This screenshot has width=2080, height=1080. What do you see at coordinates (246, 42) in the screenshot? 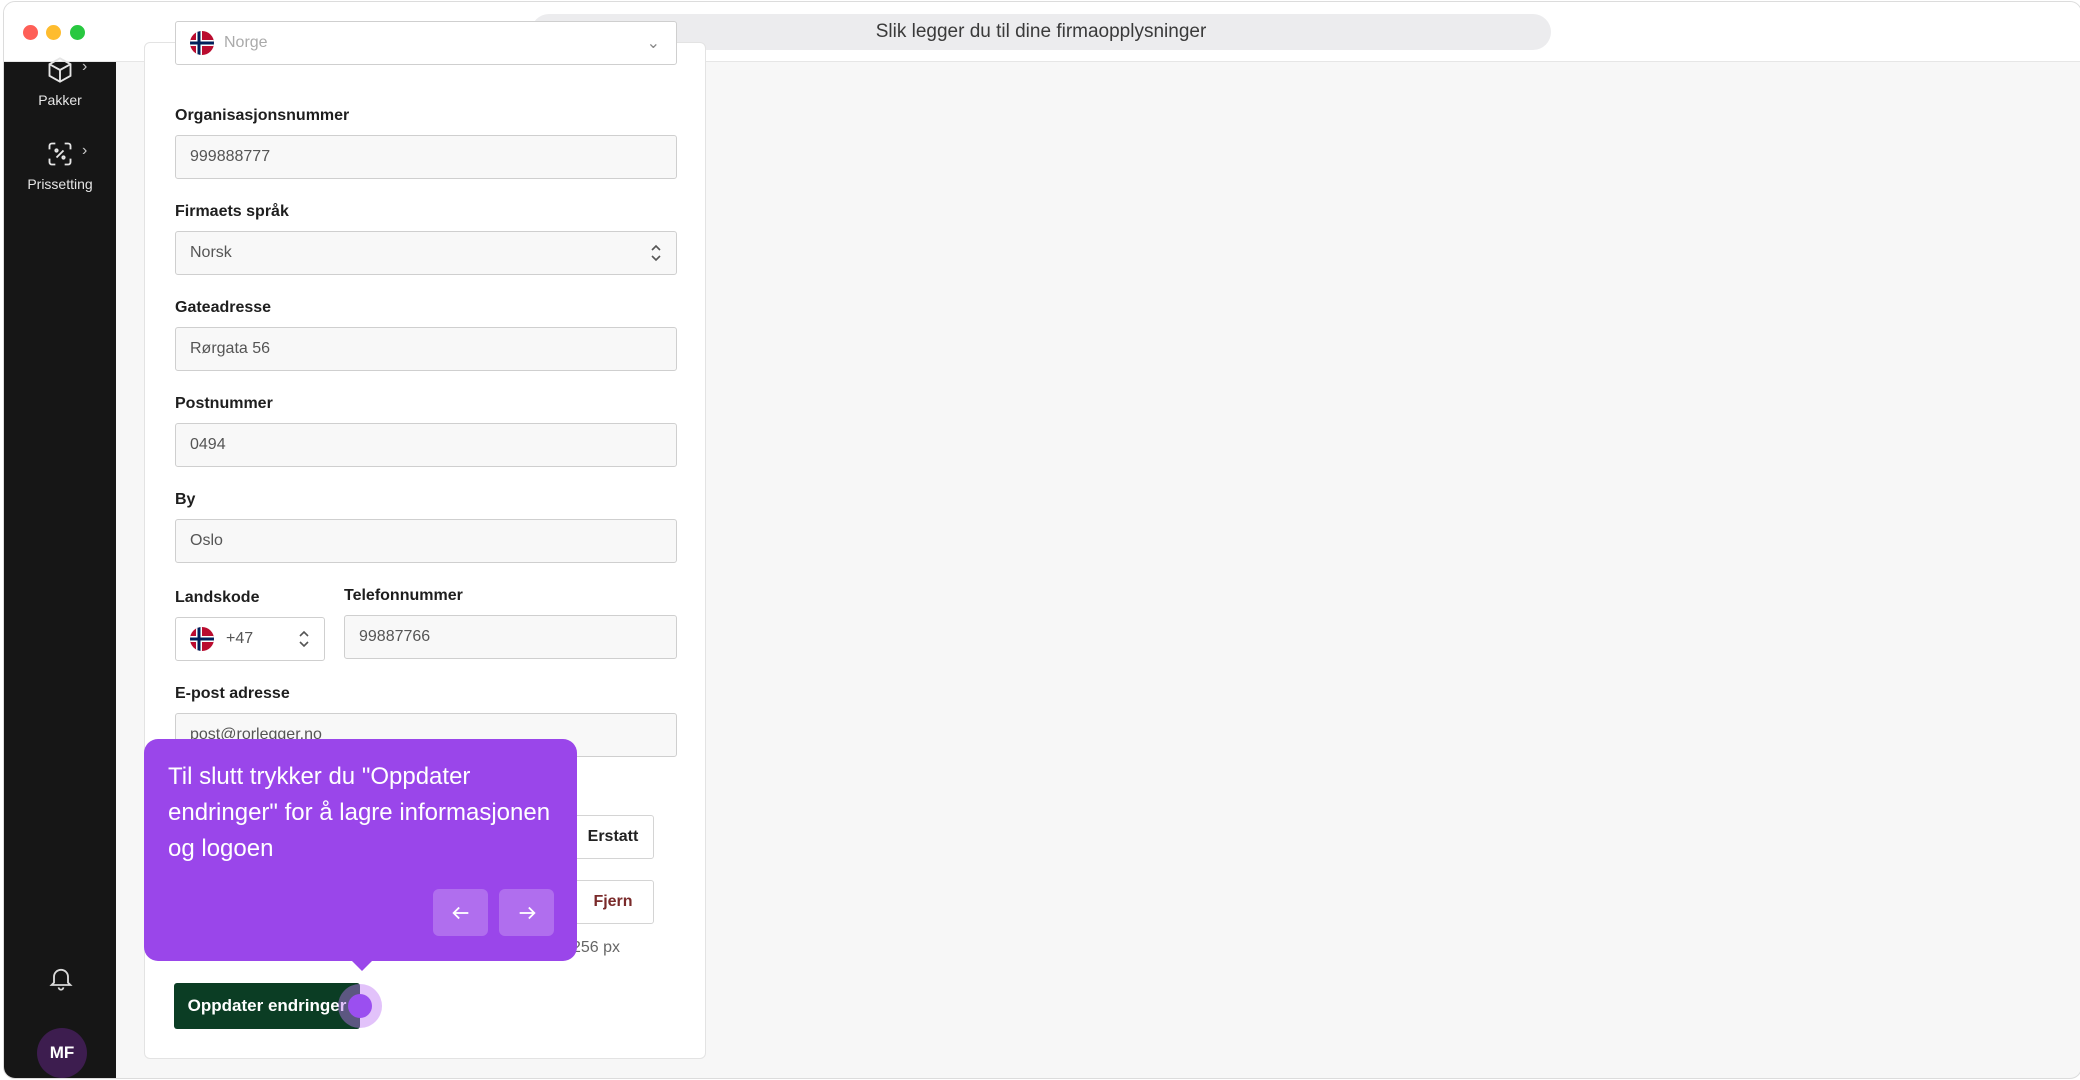
I see `country-value: Norge` at bounding box center [246, 42].